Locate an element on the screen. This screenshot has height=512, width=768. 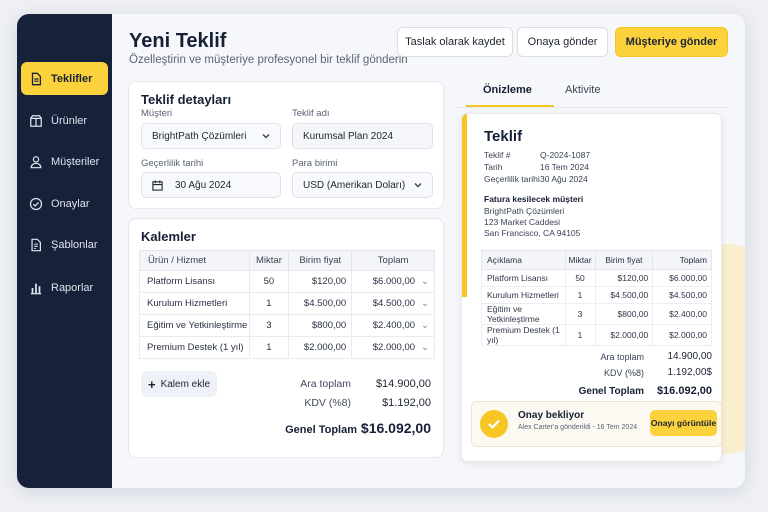
sidebar-item-musteriler: Müşteriler is located at coordinates (64, 161).